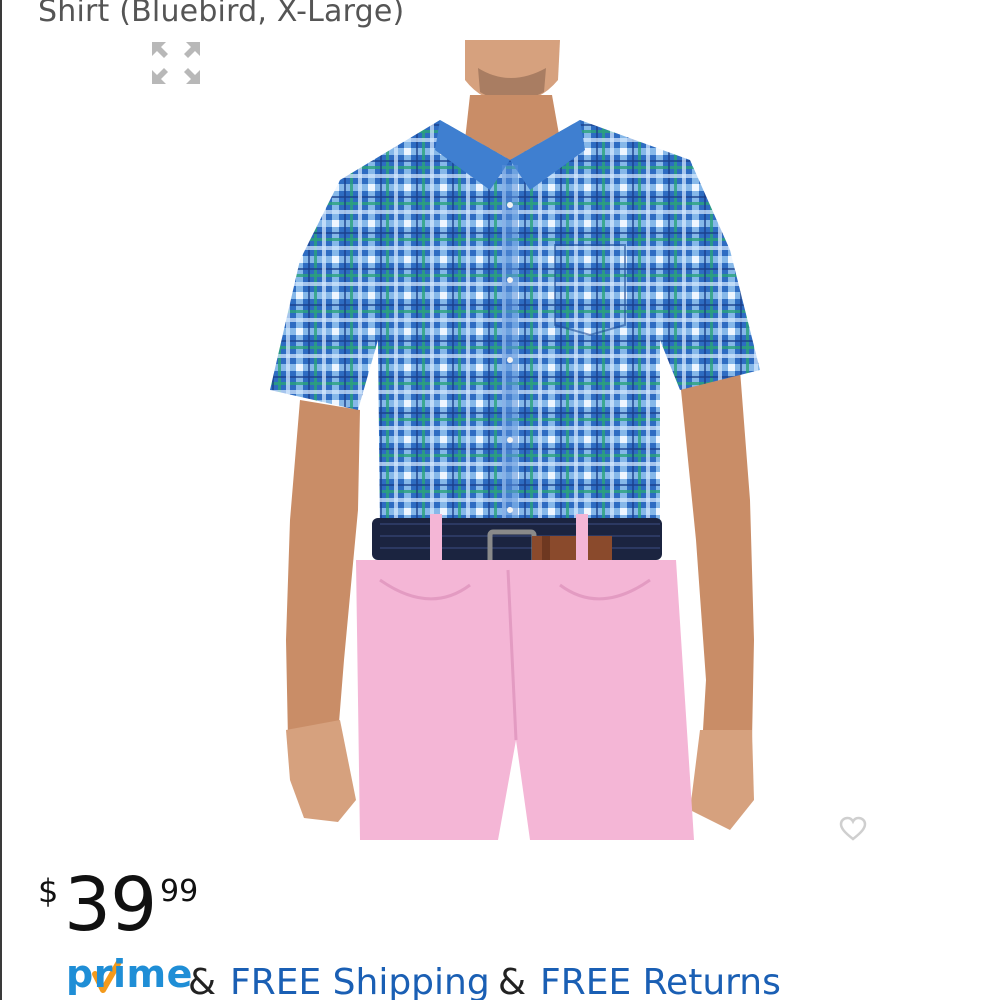  What do you see at coordinates (176, 63) in the screenshot?
I see `expand-arrows-icon` at bounding box center [176, 63].